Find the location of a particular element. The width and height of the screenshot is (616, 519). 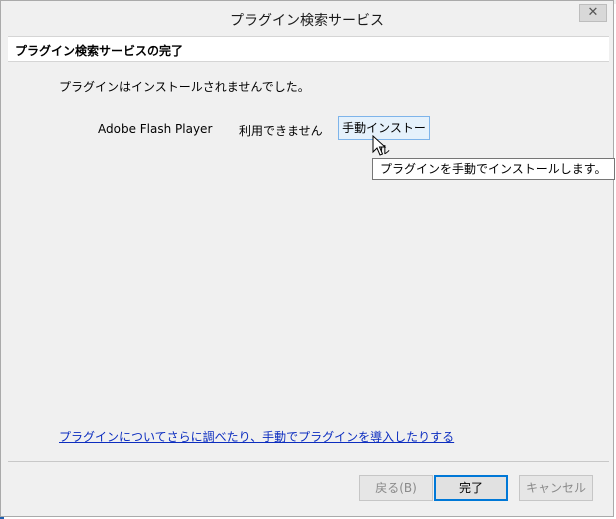

tooltip: プラグインを手動でインストールします。 is located at coordinates (493, 169).